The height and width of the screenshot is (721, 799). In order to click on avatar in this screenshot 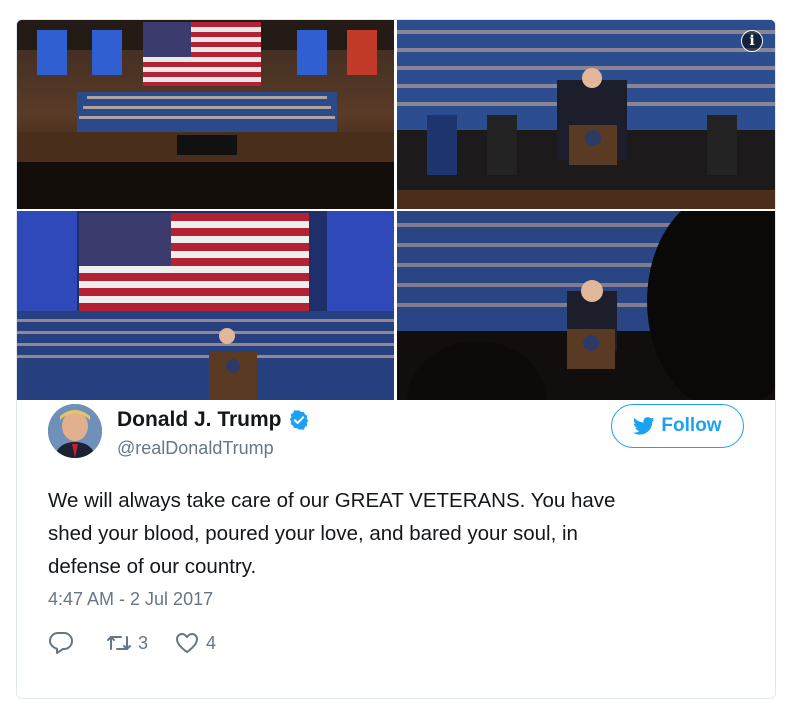, I will do `click(75, 431)`.